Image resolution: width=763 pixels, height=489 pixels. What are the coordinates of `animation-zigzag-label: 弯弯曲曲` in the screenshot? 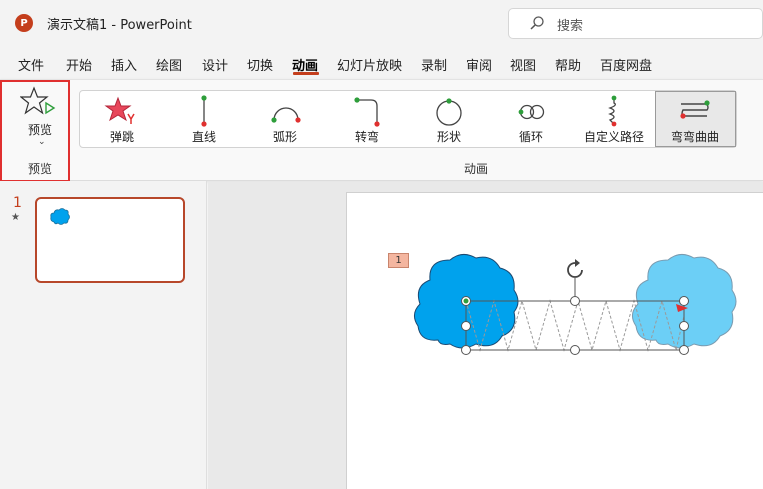 It's located at (695, 137).